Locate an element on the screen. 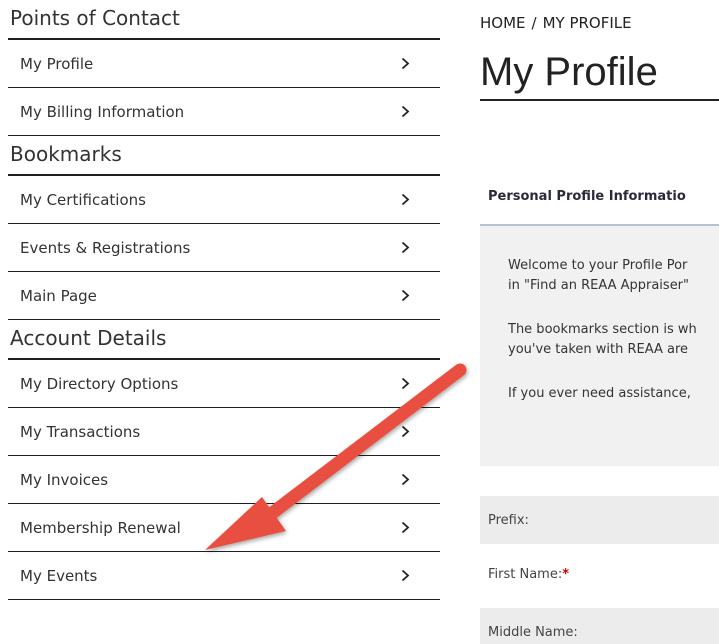 Image resolution: width=719 pixels, height=644 pixels. sidebar-item-my-directory-options: My Directory Options is located at coordinates (224, 384).